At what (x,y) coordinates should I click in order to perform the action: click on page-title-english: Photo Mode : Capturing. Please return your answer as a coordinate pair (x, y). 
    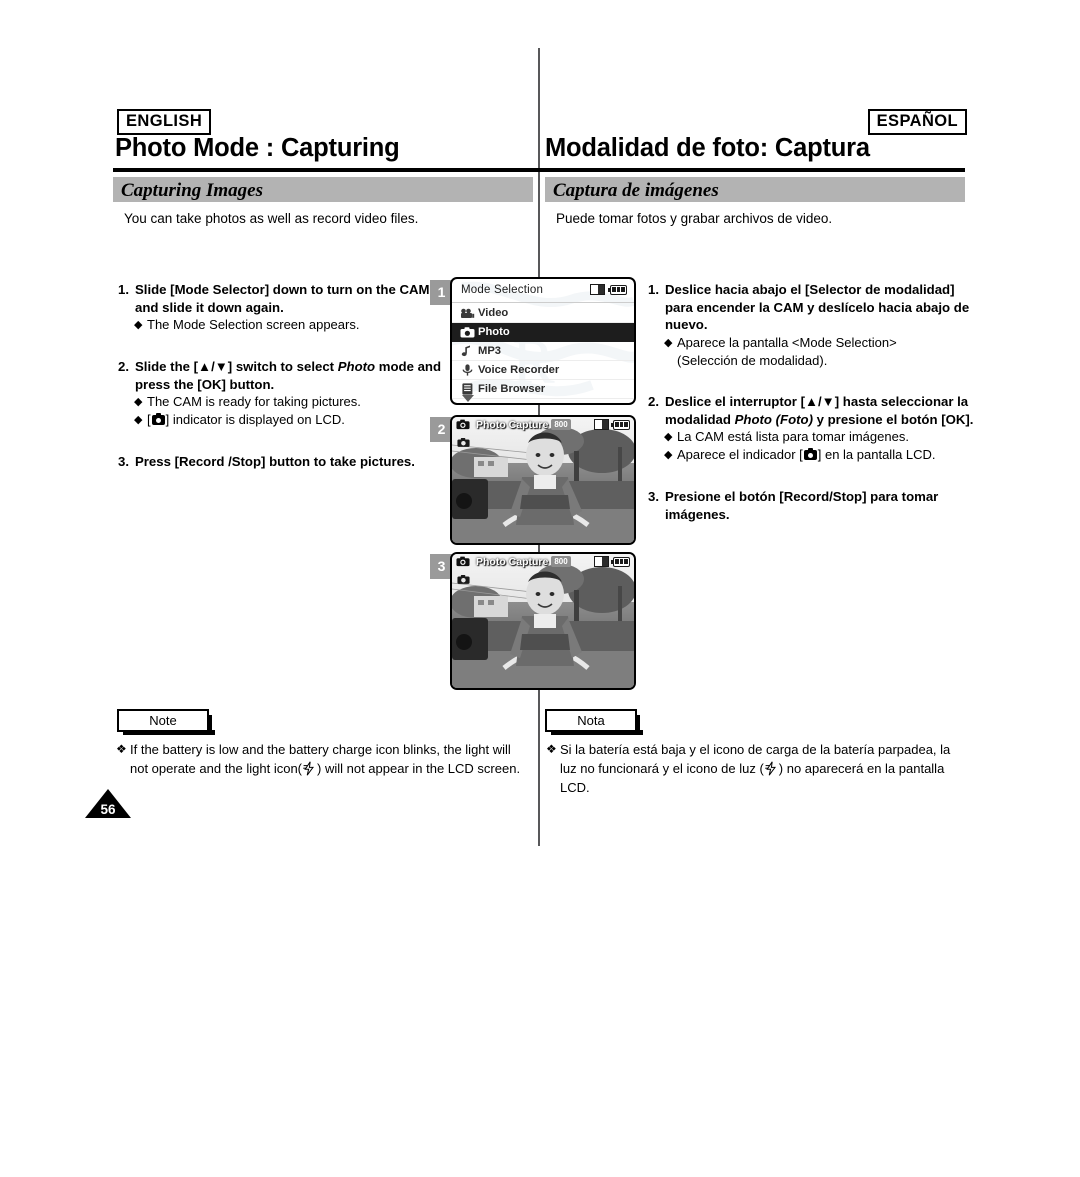
    Looking at the image, I should click on (257, 148).